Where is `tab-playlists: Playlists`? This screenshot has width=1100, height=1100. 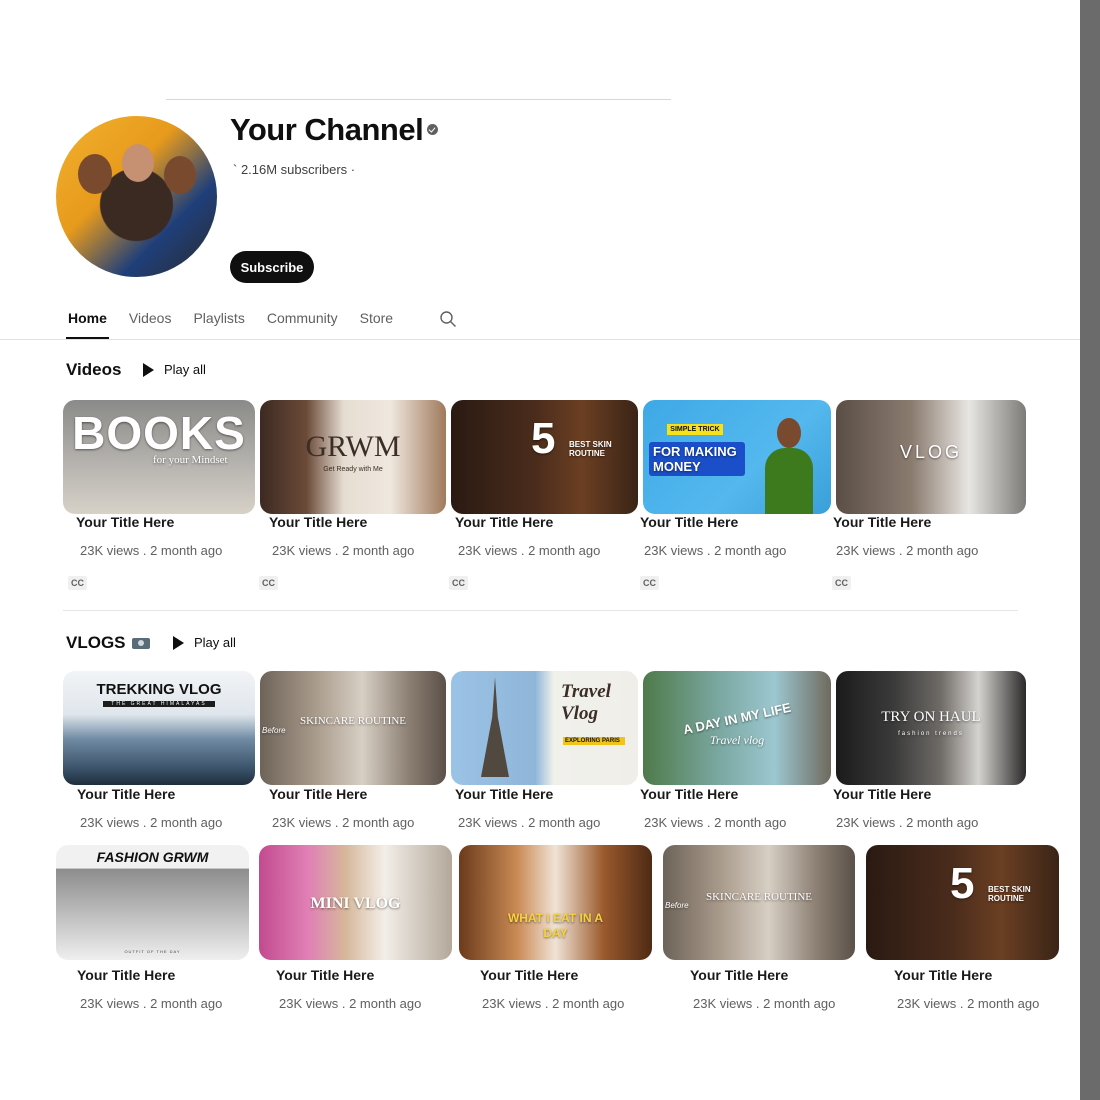 tab-playlists: Playlists is located at coordinates (218, 325).